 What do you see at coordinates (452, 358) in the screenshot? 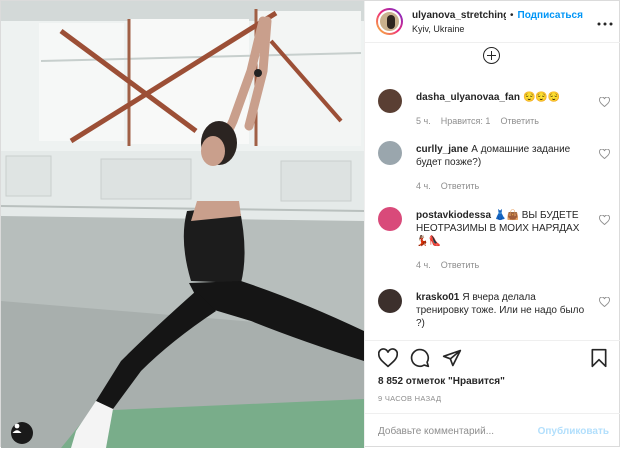
I see `share-icon` at bounding box center [452, 358].